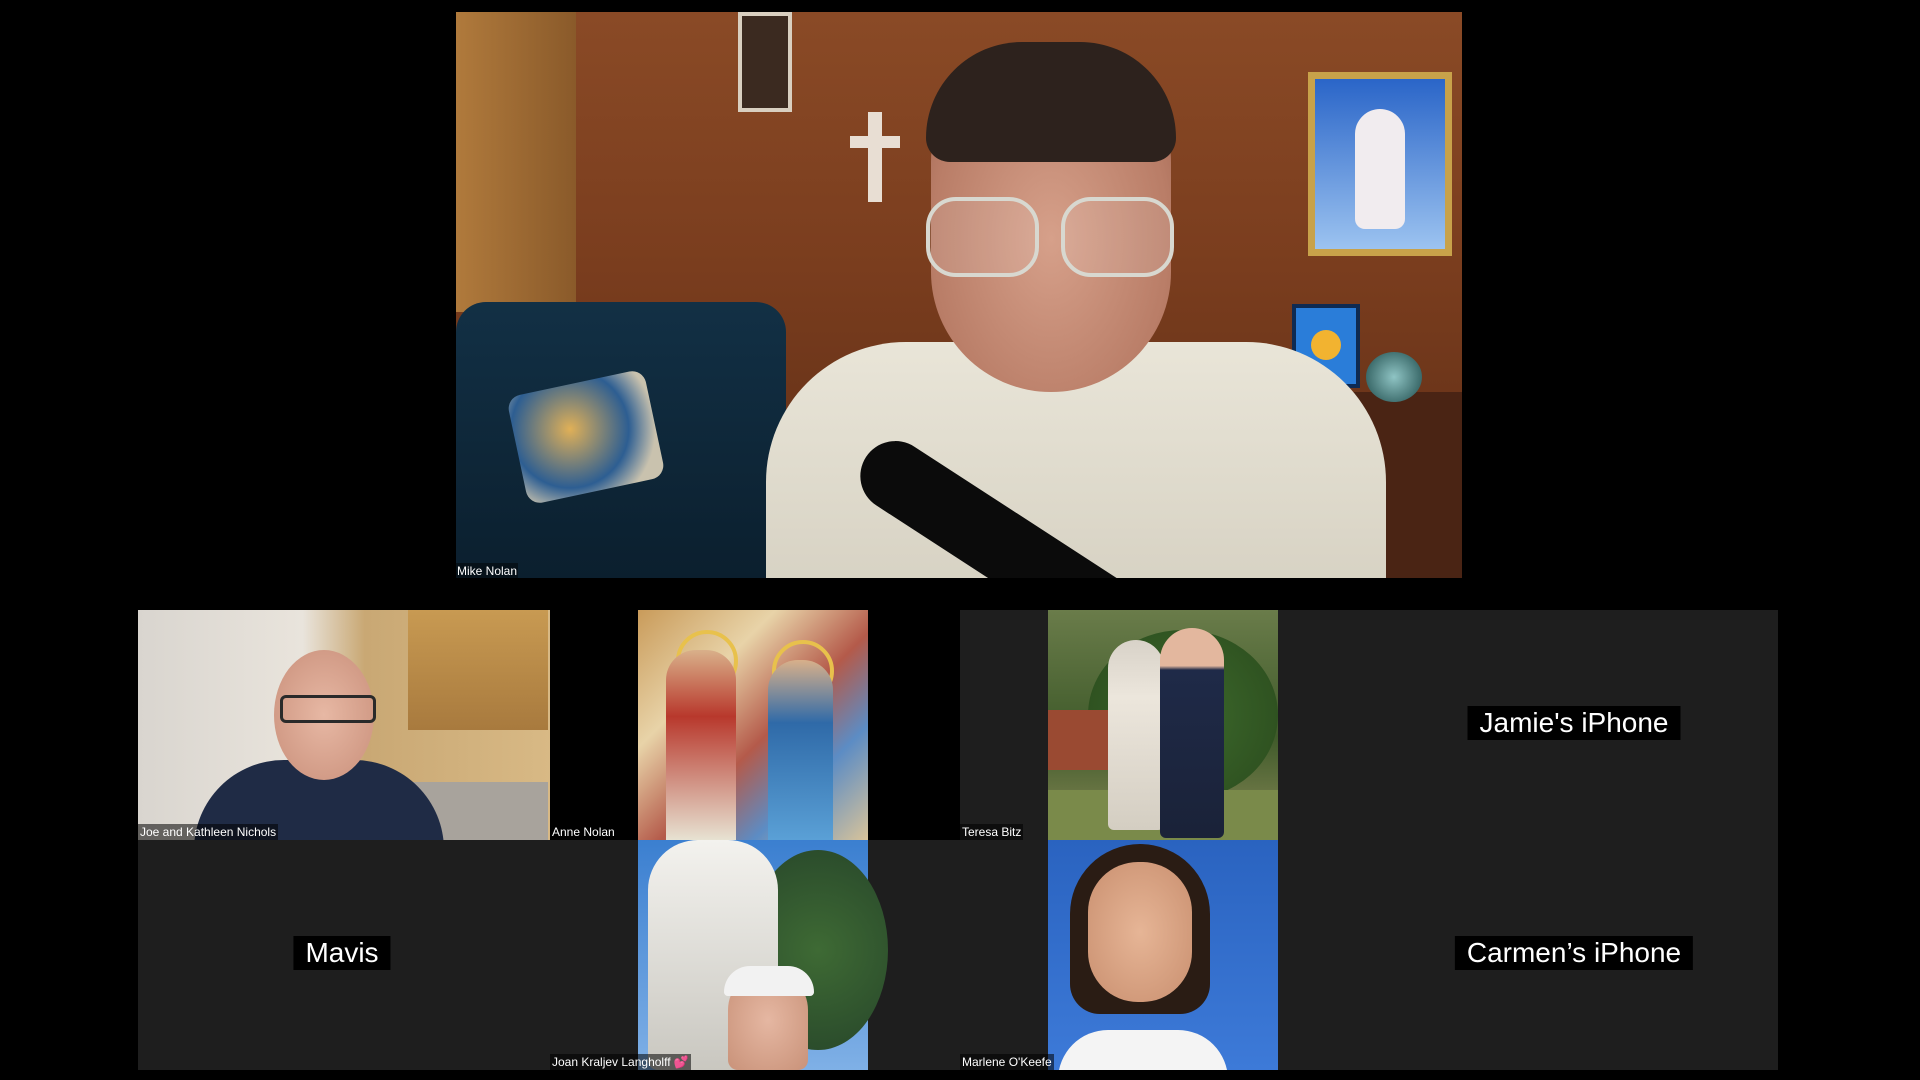  I want to click on participant-tile-mavis: Mavis, so click(344, 955).